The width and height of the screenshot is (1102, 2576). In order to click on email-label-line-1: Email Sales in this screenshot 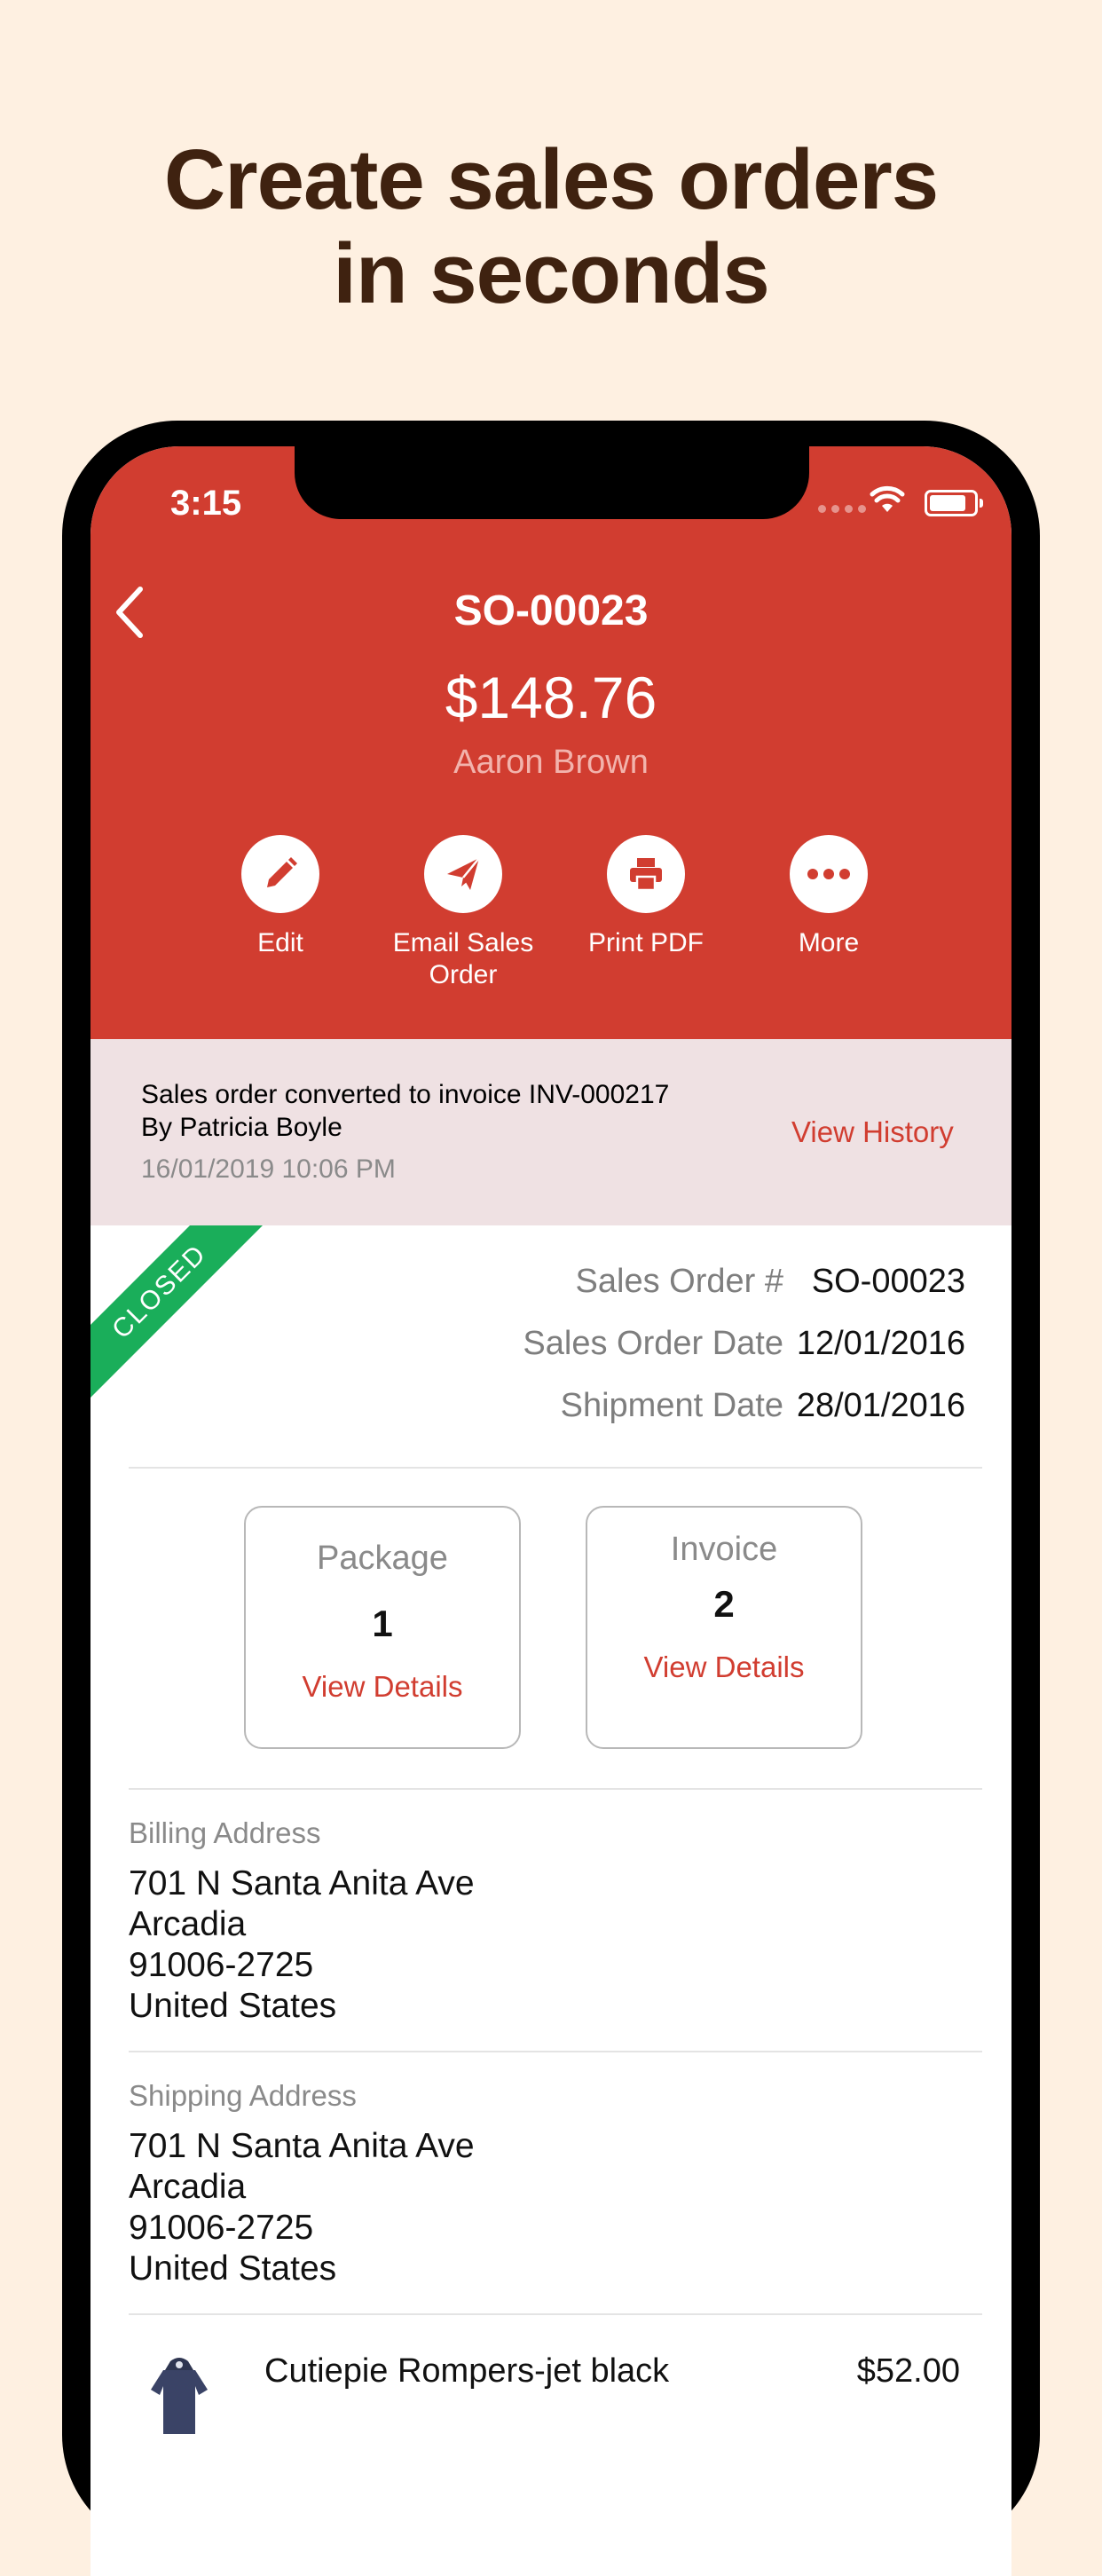, I will do `click(463, 943)`.